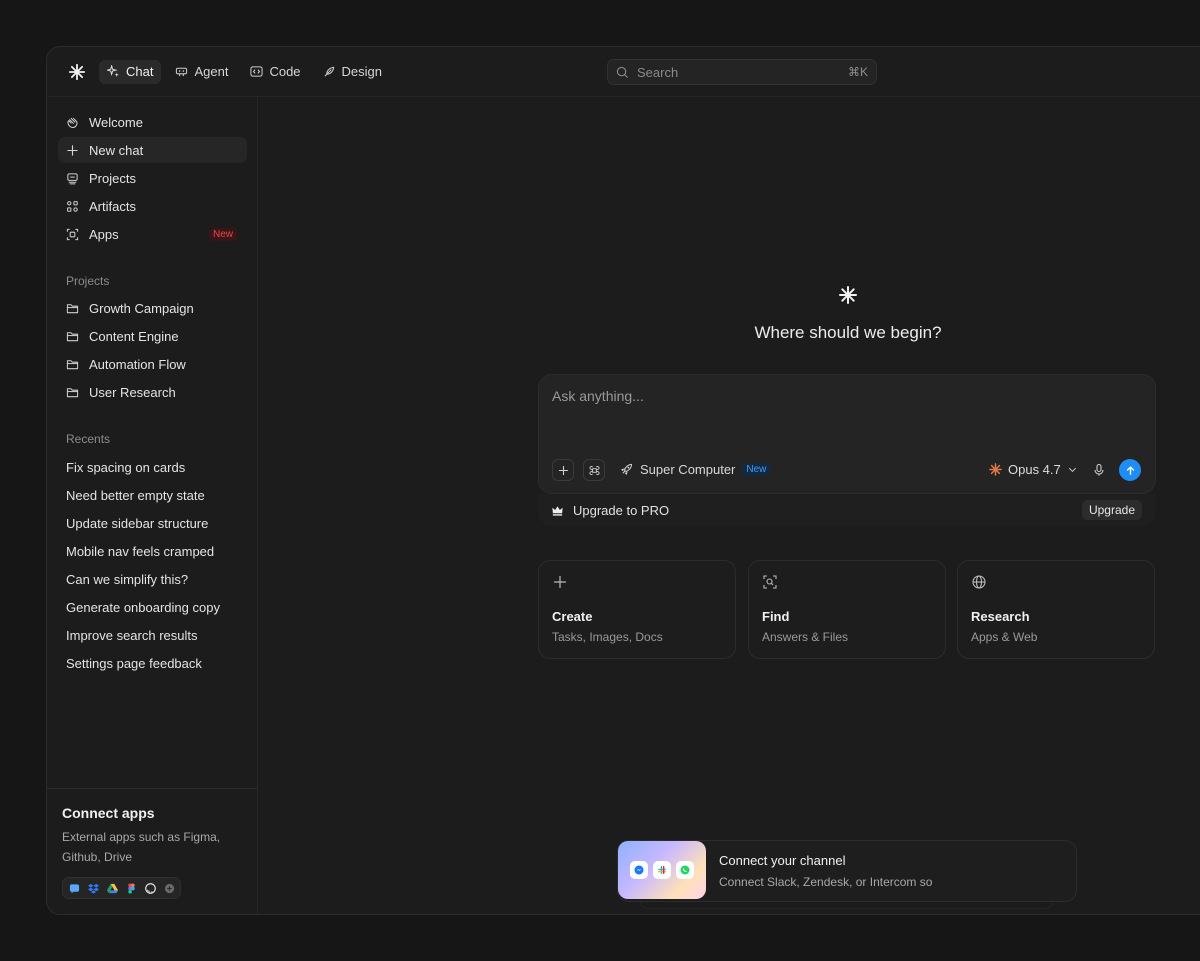  Describe the element at coordinates (131, 888) in the screenshot. I see `figma-icon` at that location.